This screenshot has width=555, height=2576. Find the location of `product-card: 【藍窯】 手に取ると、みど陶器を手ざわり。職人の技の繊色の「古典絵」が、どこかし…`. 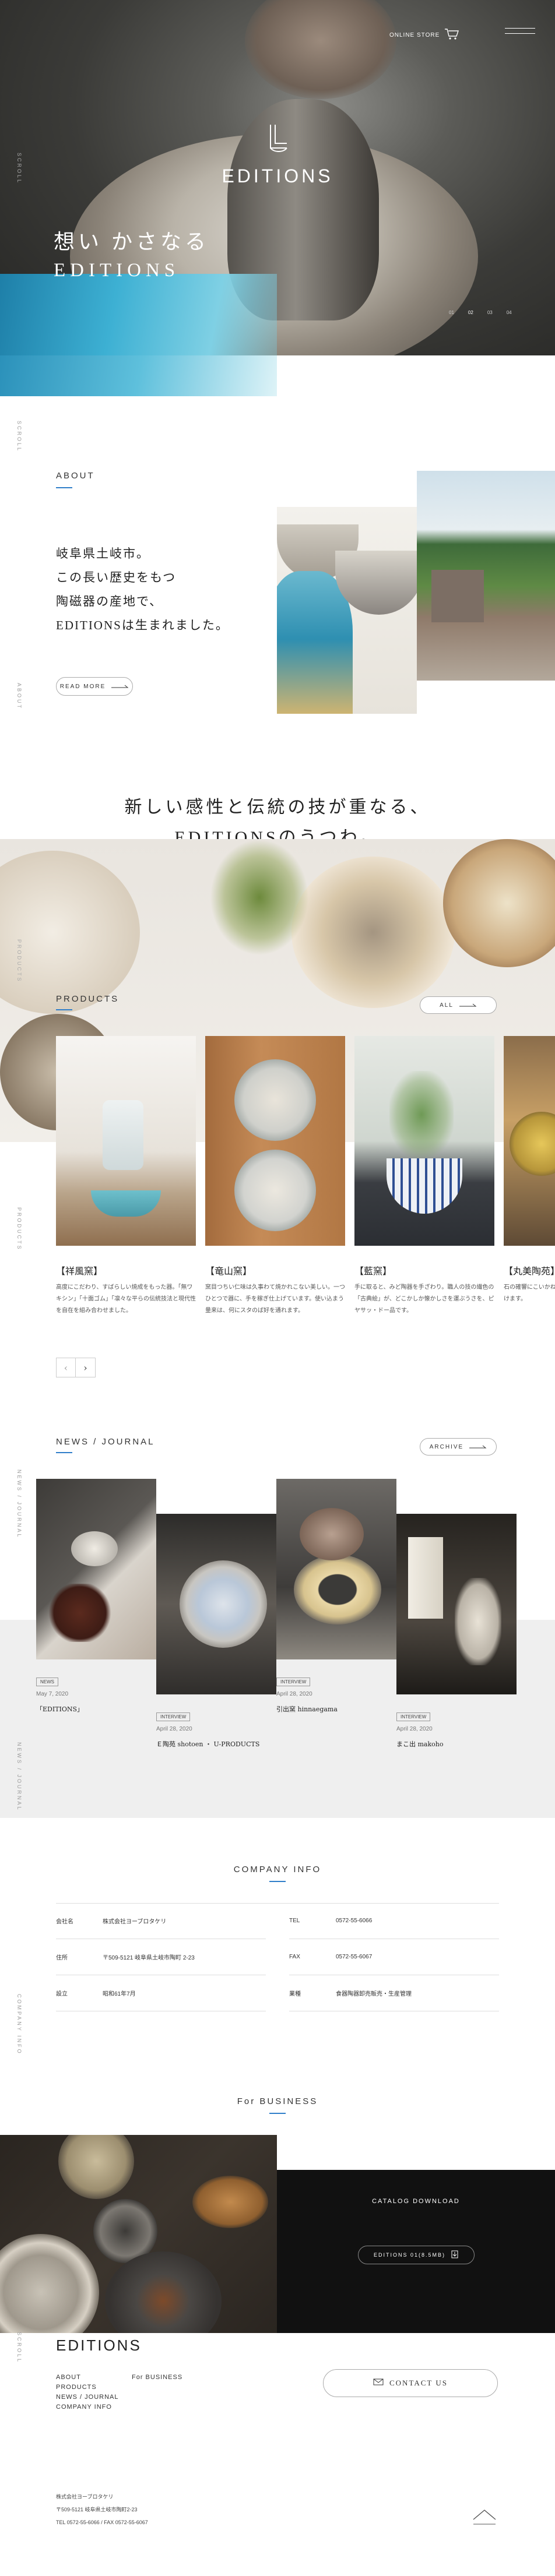

product-card: 【藍窯】 手に取ると、みど陶器を手ざわり。職人の技の繊色の「古典絵」が、どこかし… is located at coordinates (424, 1176).